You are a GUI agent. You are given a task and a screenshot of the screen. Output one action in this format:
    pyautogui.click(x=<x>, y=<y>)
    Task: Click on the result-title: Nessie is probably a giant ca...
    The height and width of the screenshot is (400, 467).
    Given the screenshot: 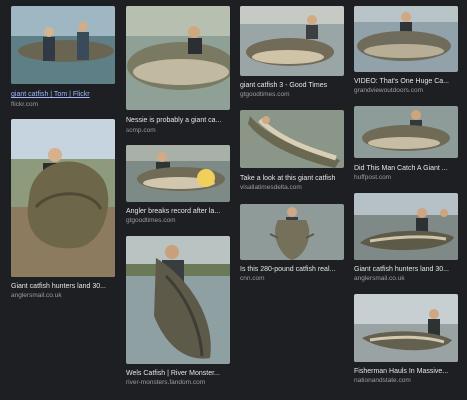 What is the action you would take?
    pyautogui.click(x=178, y=120)
    